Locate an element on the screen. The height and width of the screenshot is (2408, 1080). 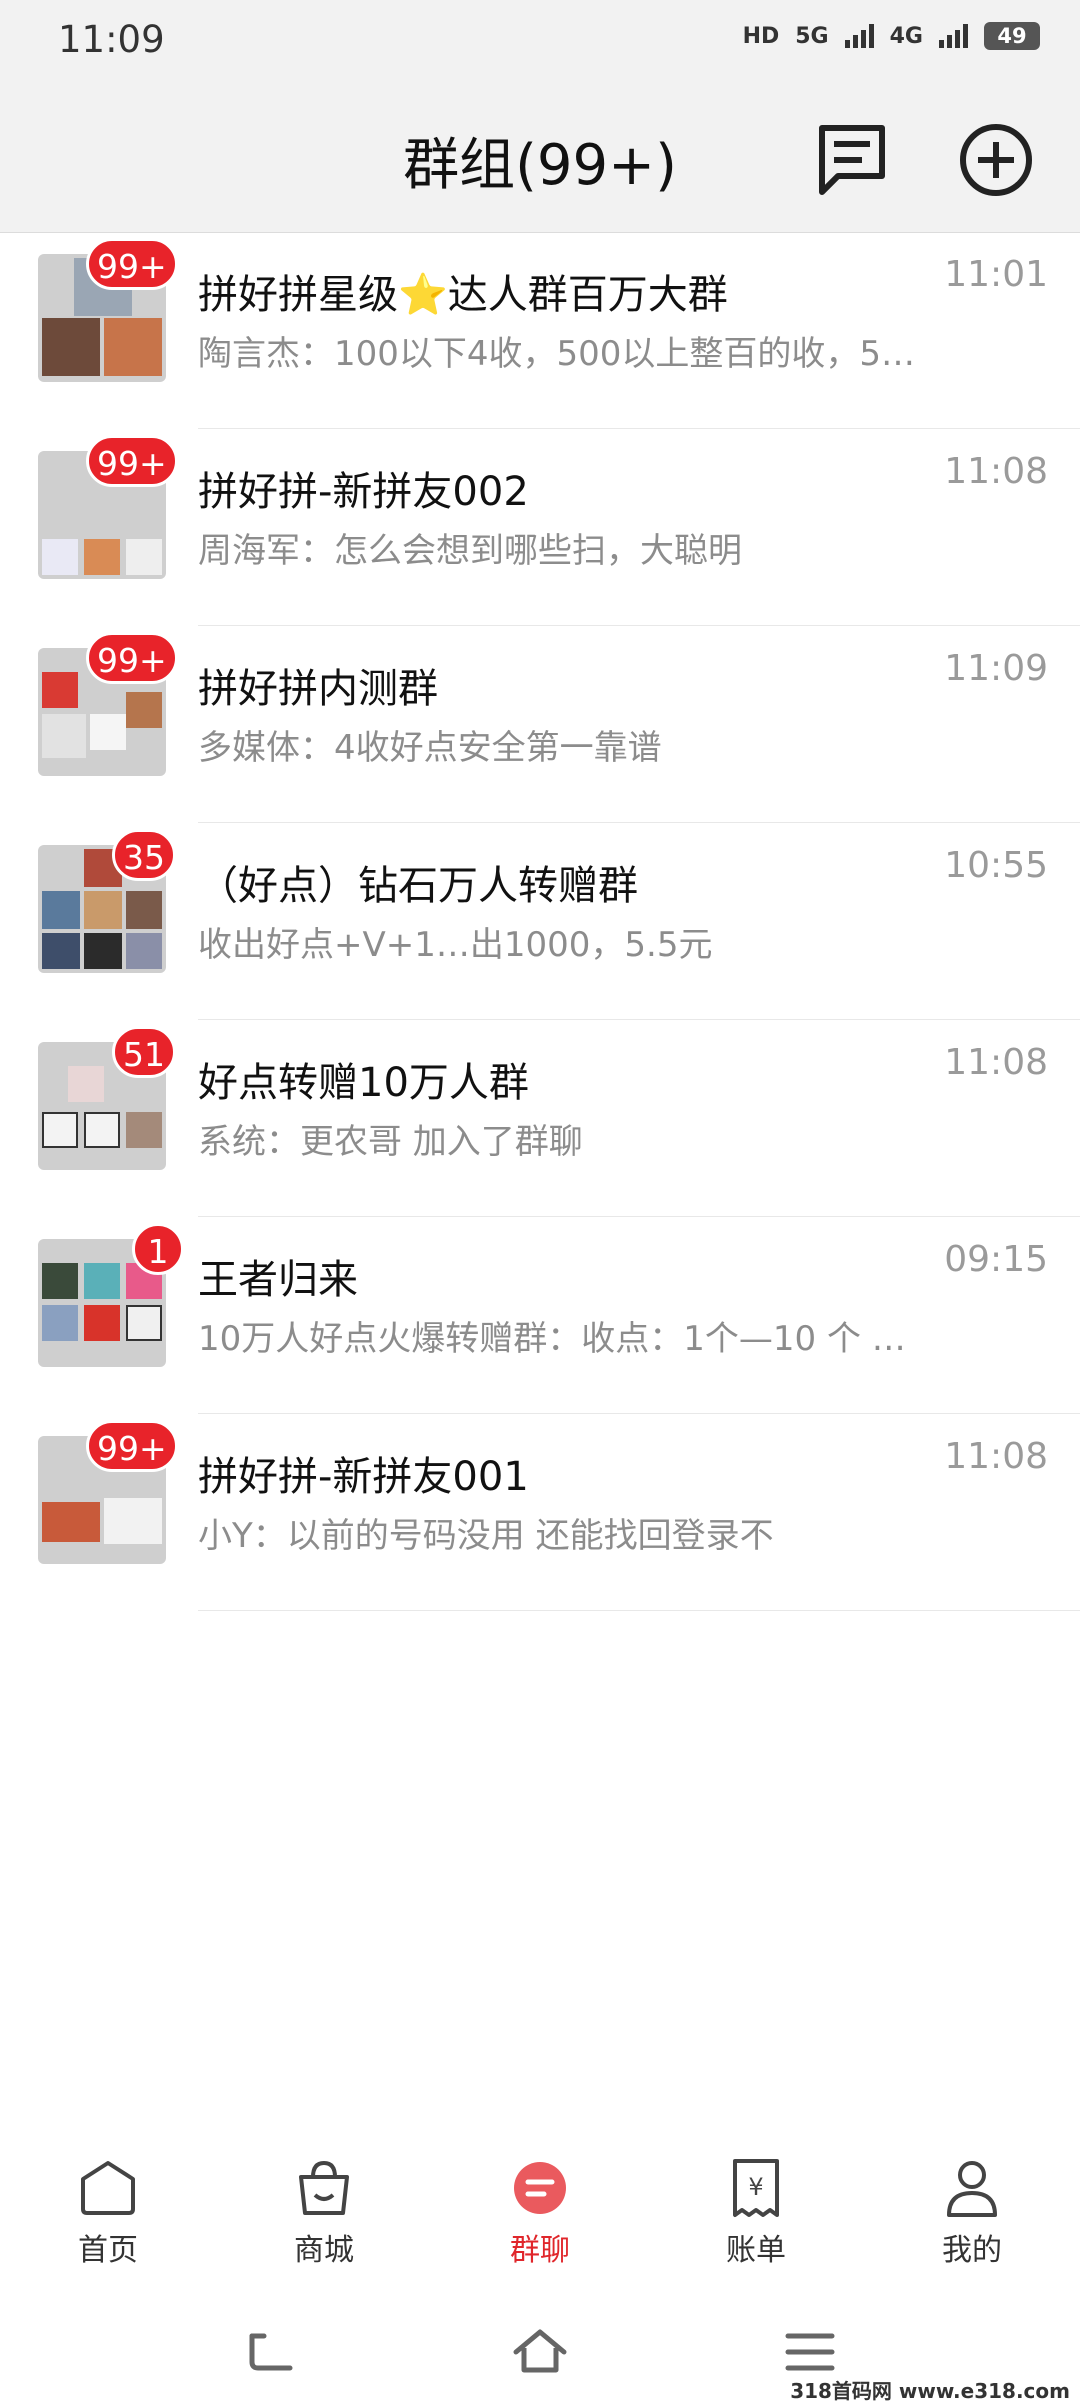
home-icon is located at coordinates (108, 2188).